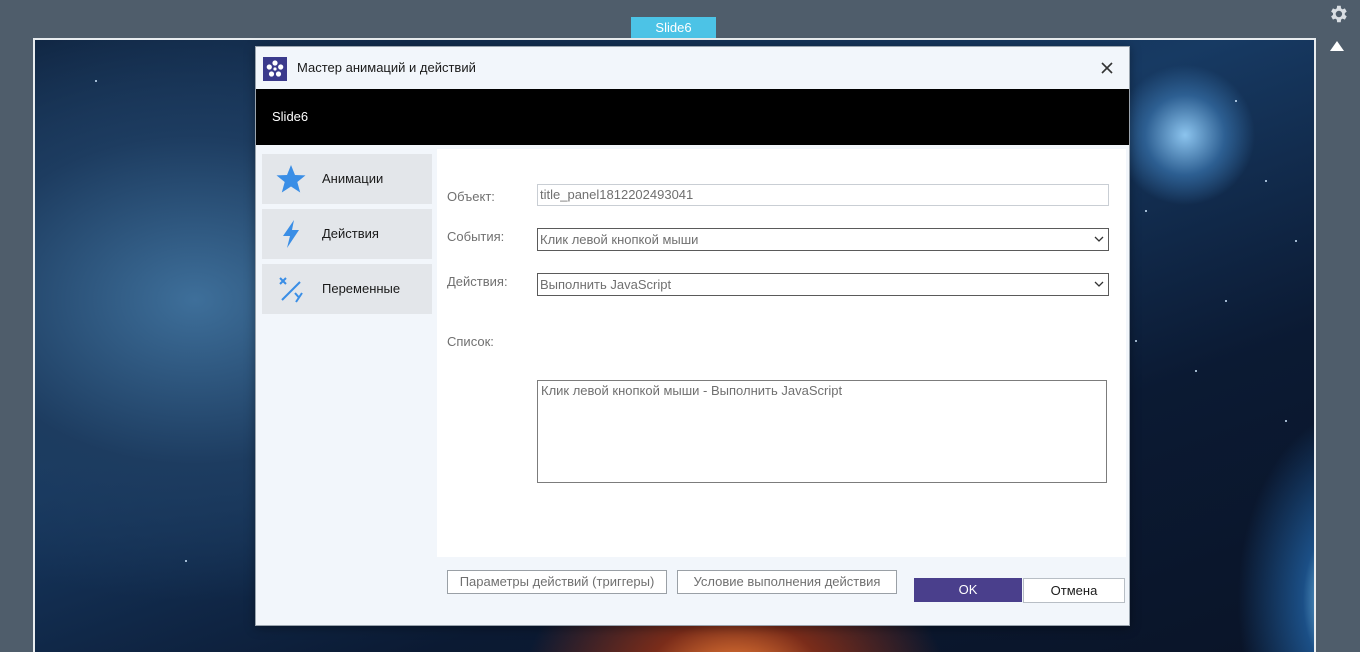  I want to click on actions-label: Действия:, so click(477, 281).